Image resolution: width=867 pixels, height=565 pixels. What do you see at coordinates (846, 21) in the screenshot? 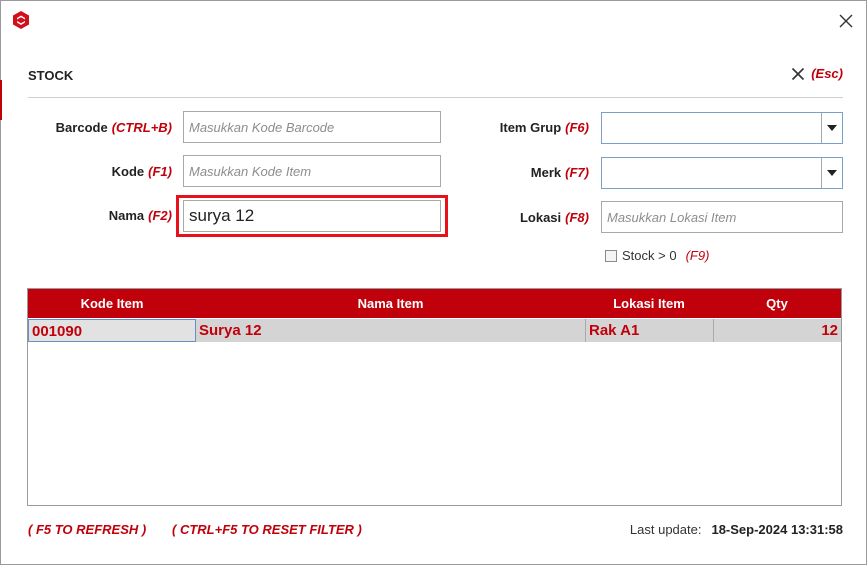
I see `window-close-icon` at bounding box center [846, 21].